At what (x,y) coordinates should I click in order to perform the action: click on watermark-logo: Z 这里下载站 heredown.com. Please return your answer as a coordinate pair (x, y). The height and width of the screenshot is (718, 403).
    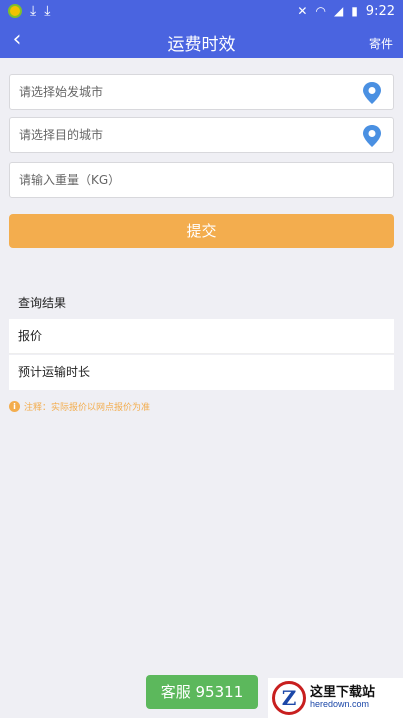
    Looking at the image, I should click on (335, 698).